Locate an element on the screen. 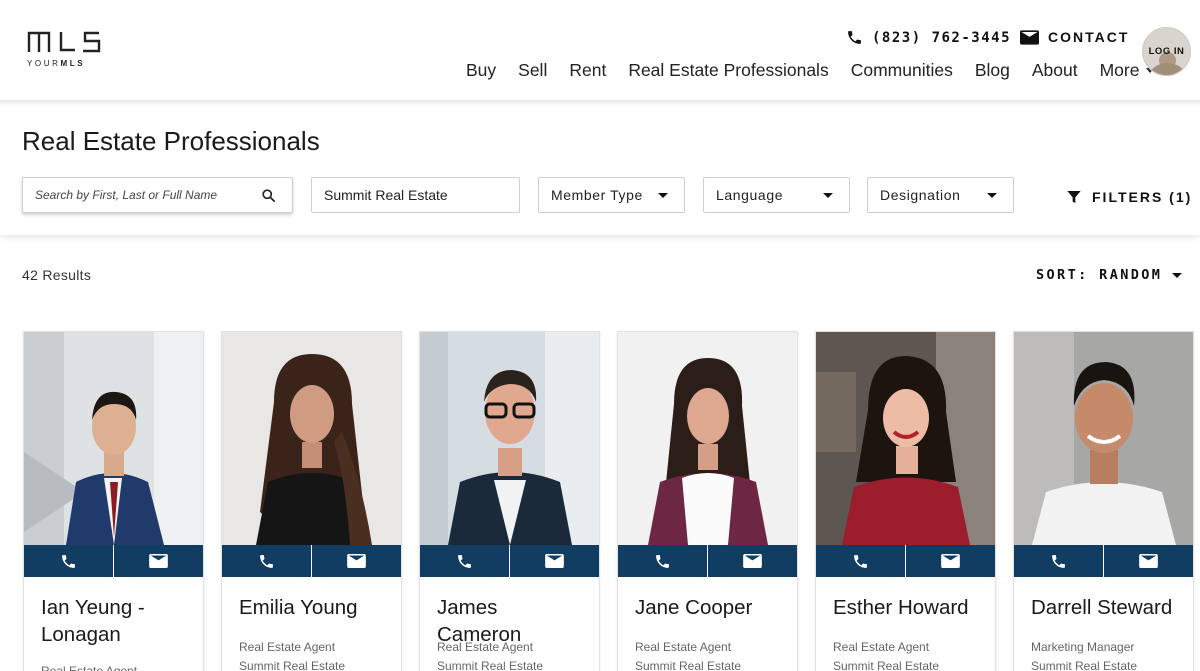 The width and height of the screenshot is (1200, 671). sort-label: SORT: RANDOM is located at coordinates (1099, 275).